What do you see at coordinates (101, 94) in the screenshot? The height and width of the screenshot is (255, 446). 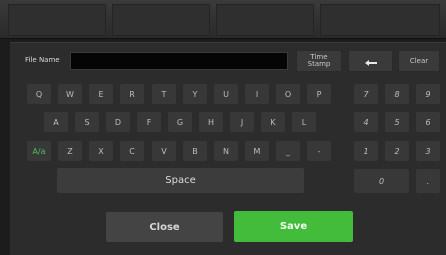 I see `key-e: E` at bounding box center [101, 94].